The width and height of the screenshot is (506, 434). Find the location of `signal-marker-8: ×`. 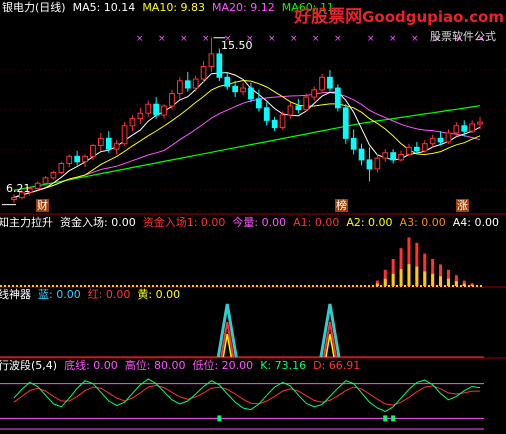

signal-marker-8: × is located at coordinates (316, 39).